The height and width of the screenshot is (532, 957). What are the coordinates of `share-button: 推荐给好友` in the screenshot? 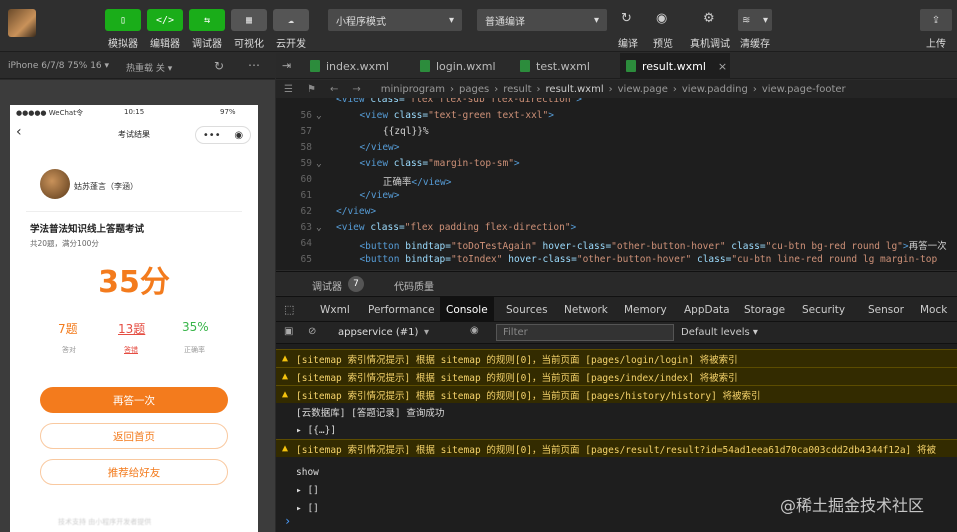 It's located at (134, 472).